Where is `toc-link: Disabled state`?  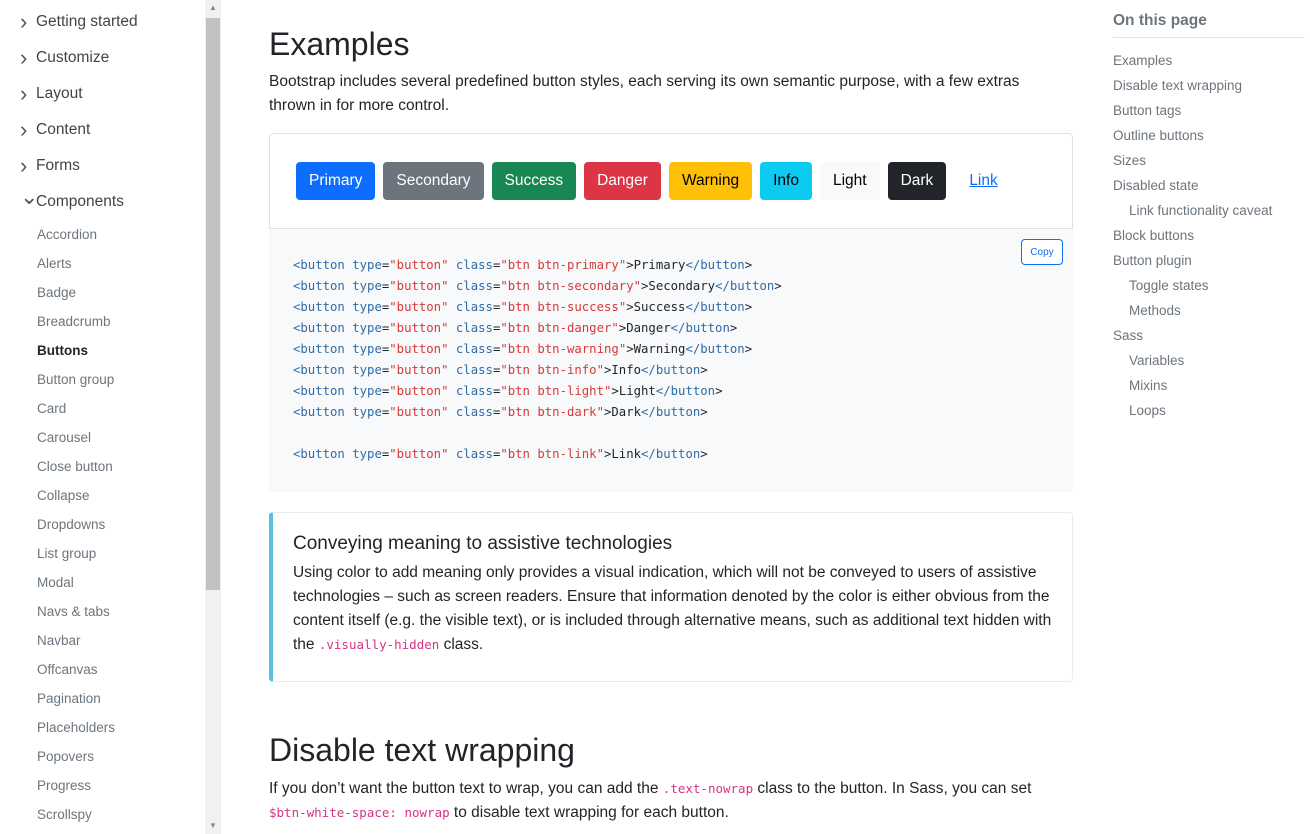 toc-link: Disabled state is located at coordinates (1209, 185).